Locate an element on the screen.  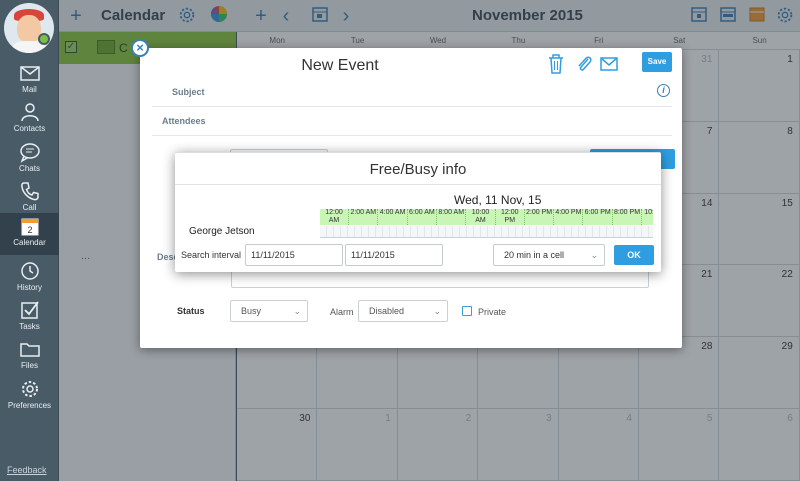
attendee-timeline is located at coordinates (486, 232).